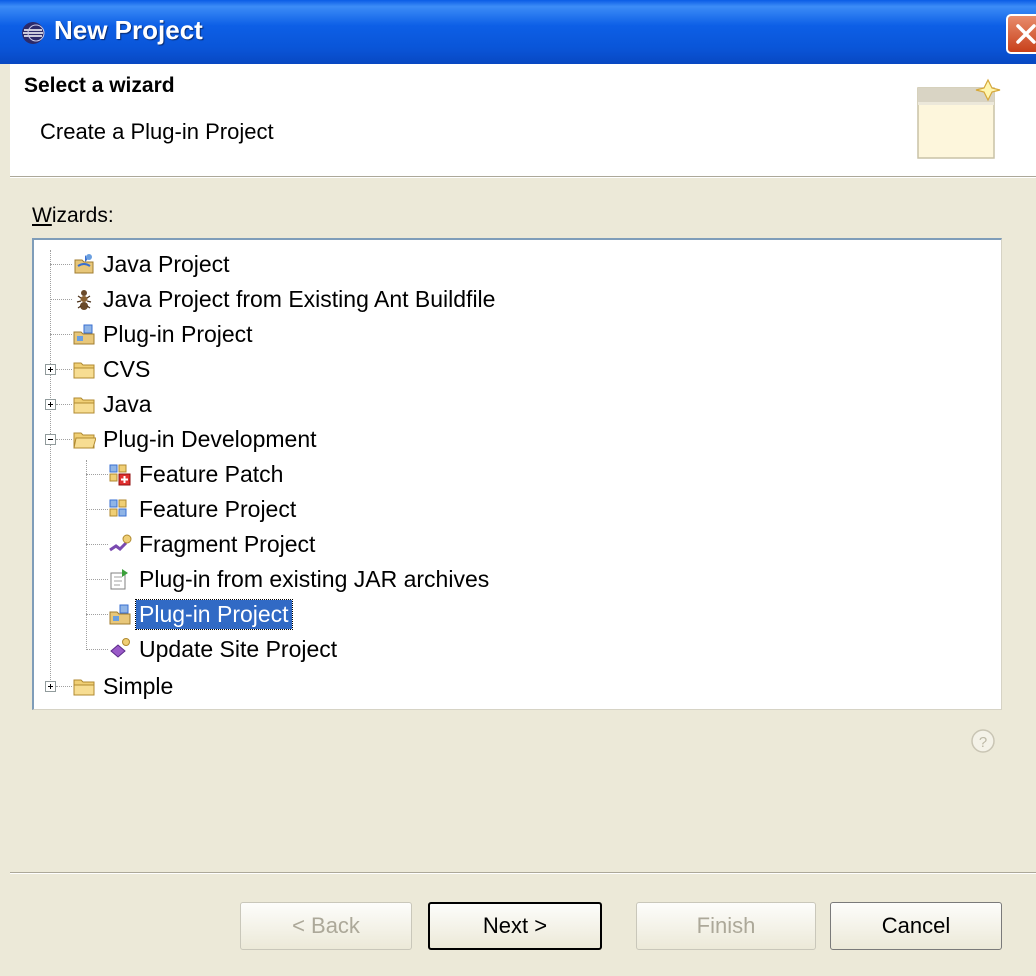 This screenshot has width=1036, height=976. I want to click on next-button: Next >, so click(515, 926).